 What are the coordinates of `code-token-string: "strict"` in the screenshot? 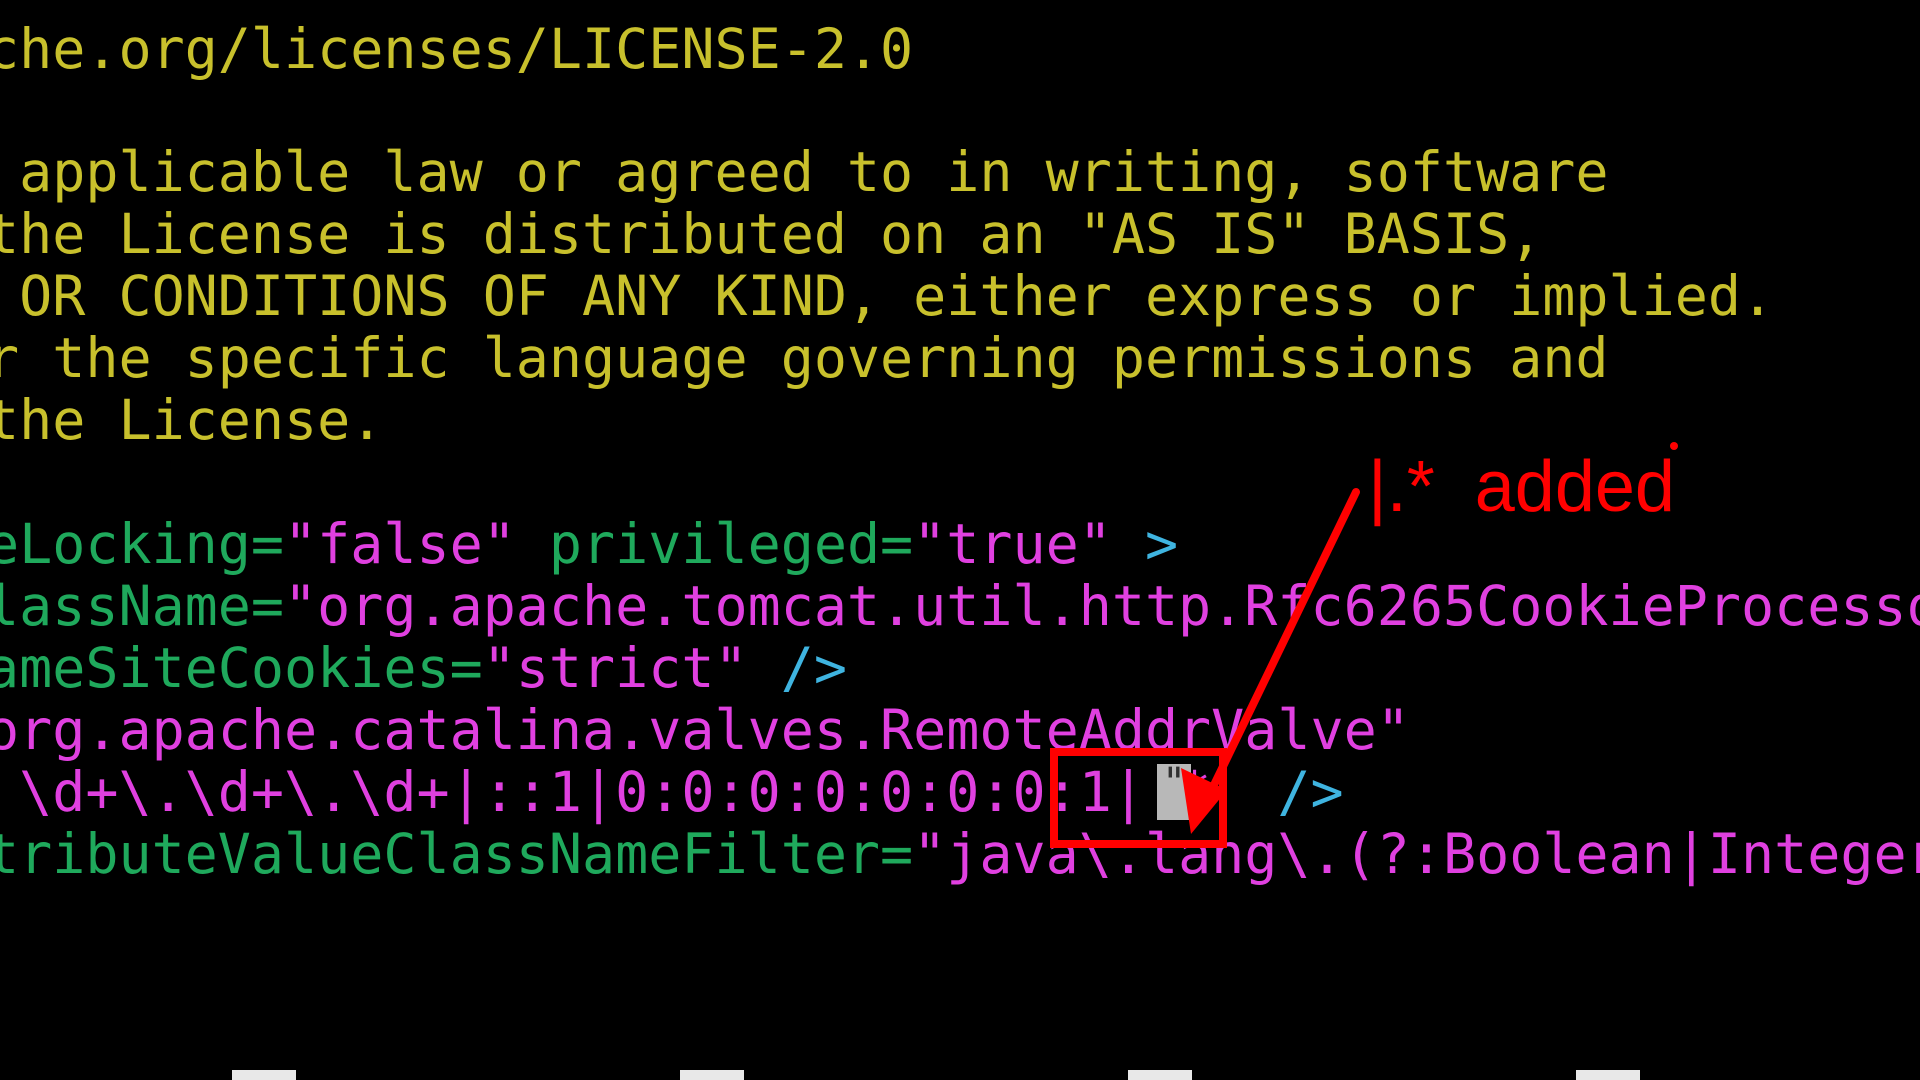 It's located at (615, 668).